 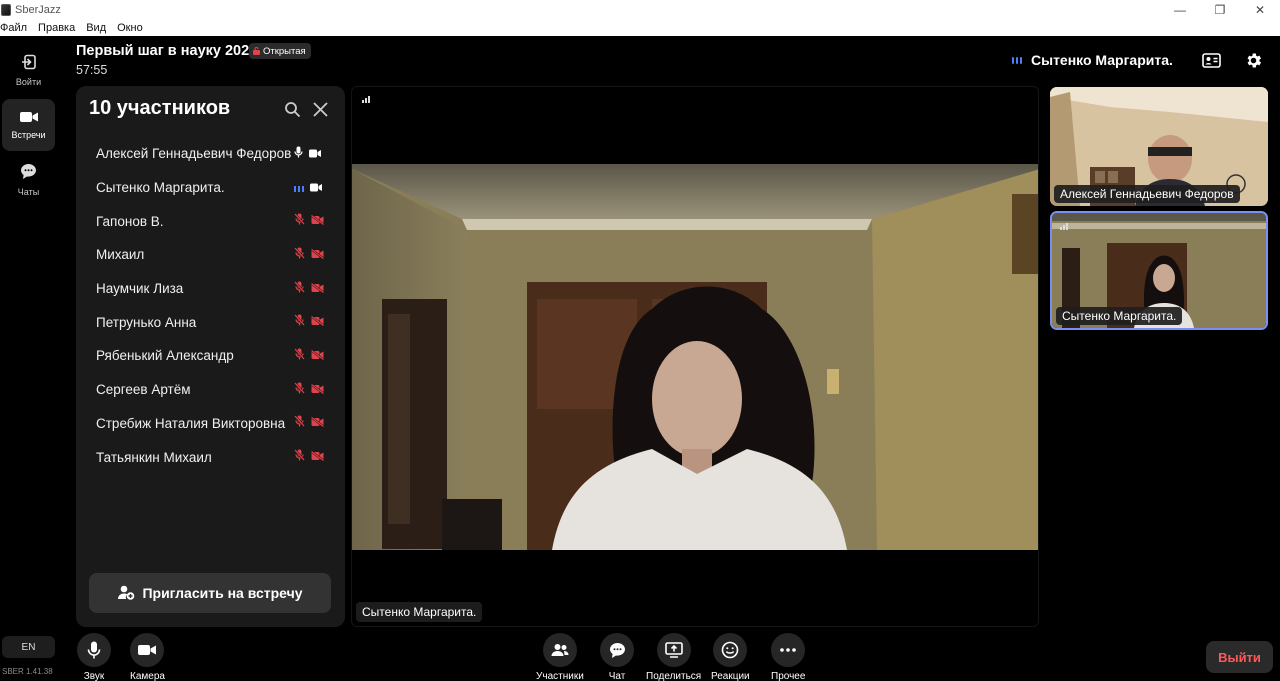 What do you see at coordinates (210, 289) in the screenshot?
I see `participant-row: Наумчик Лиза` at bounding box center [210, 289].